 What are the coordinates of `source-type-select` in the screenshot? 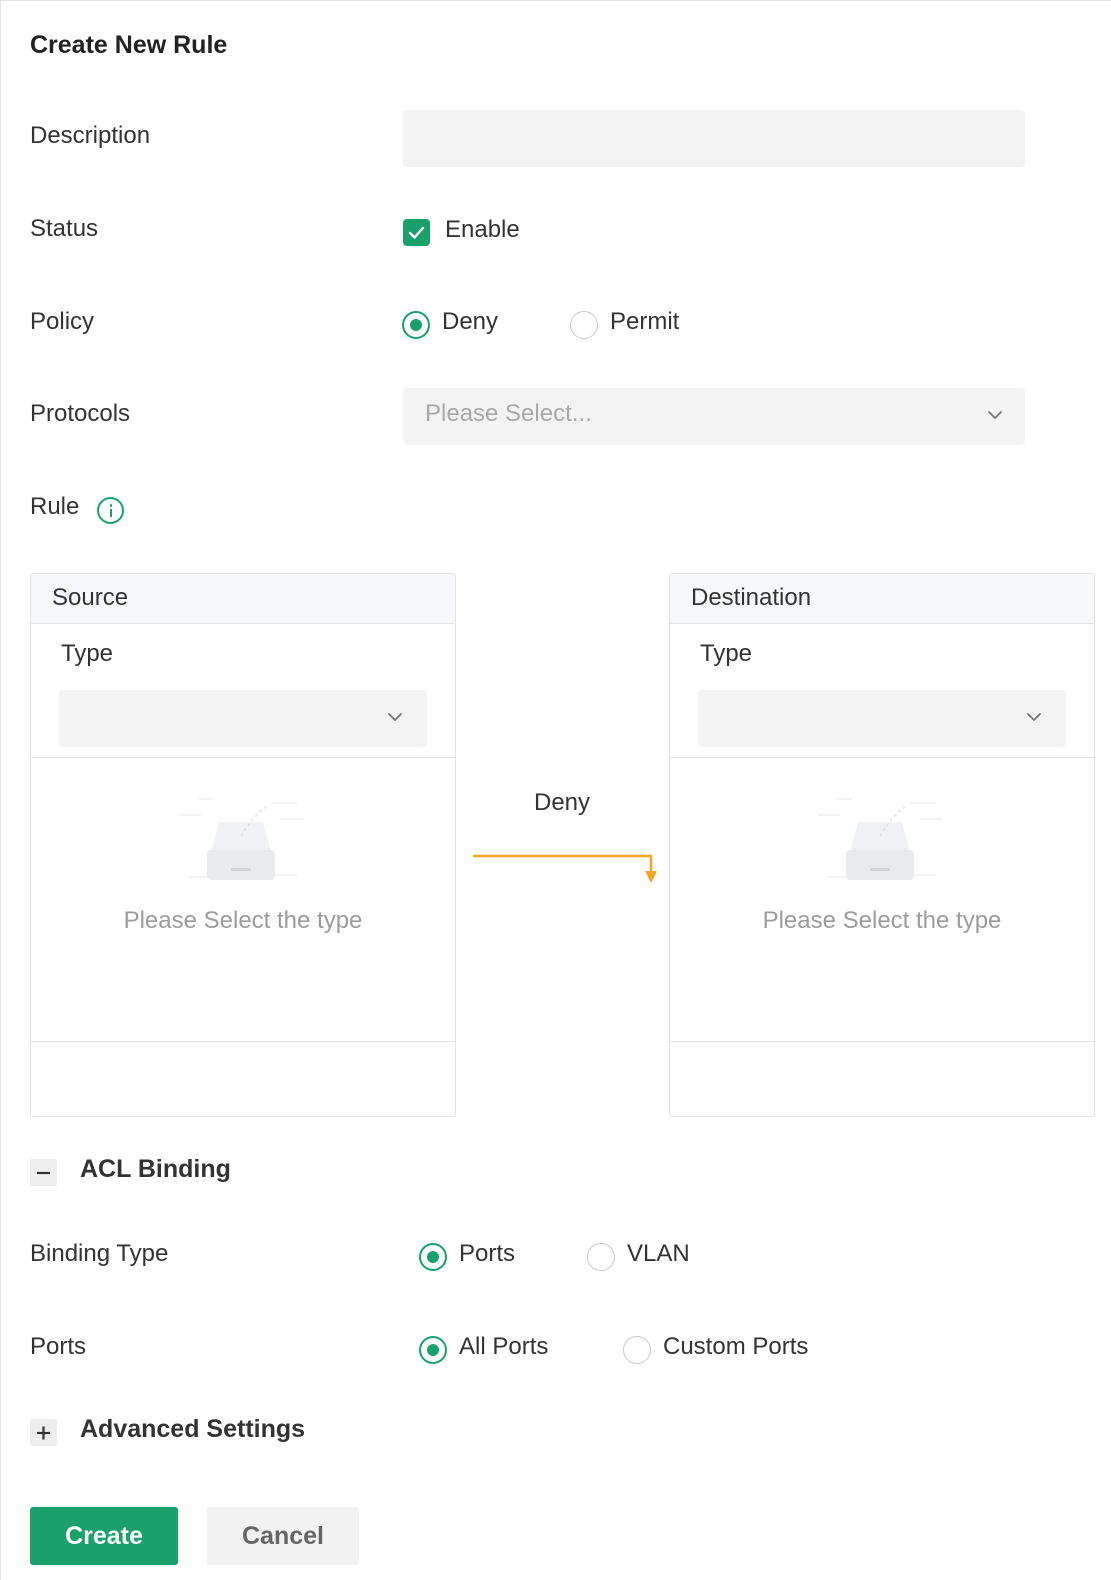 It's located at (243, 718).